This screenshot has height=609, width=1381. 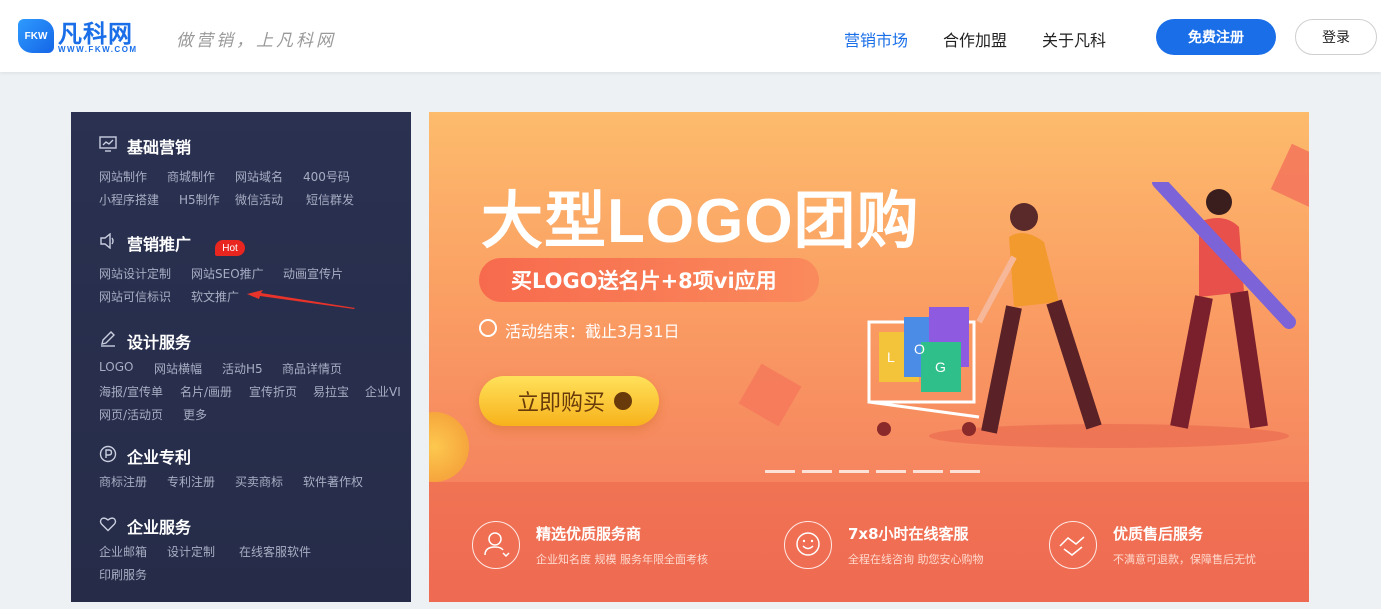 What do you see at coordinates (1073, 545) in the screenshot?
I see `handshake-icon` at bounding box center [1073, 545].